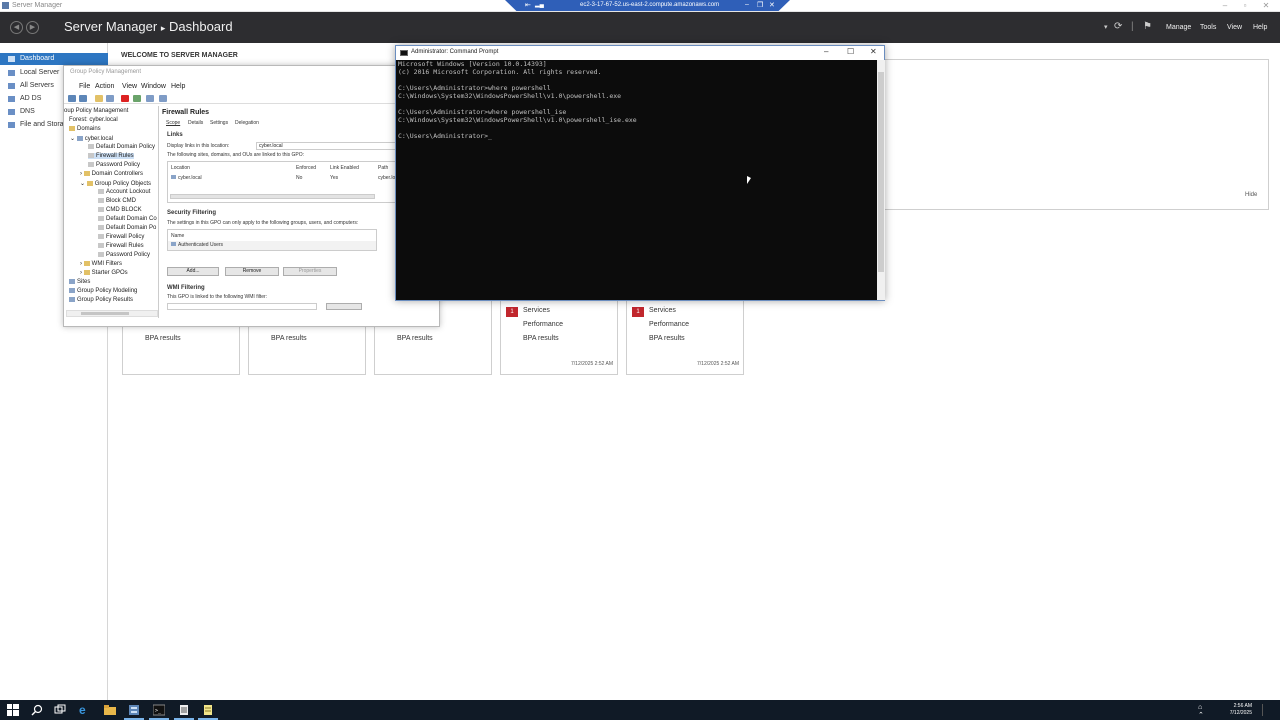  Describe the element at coordinates (383, 168) in the screenshot. I see `column-header-path: Path` at that location.